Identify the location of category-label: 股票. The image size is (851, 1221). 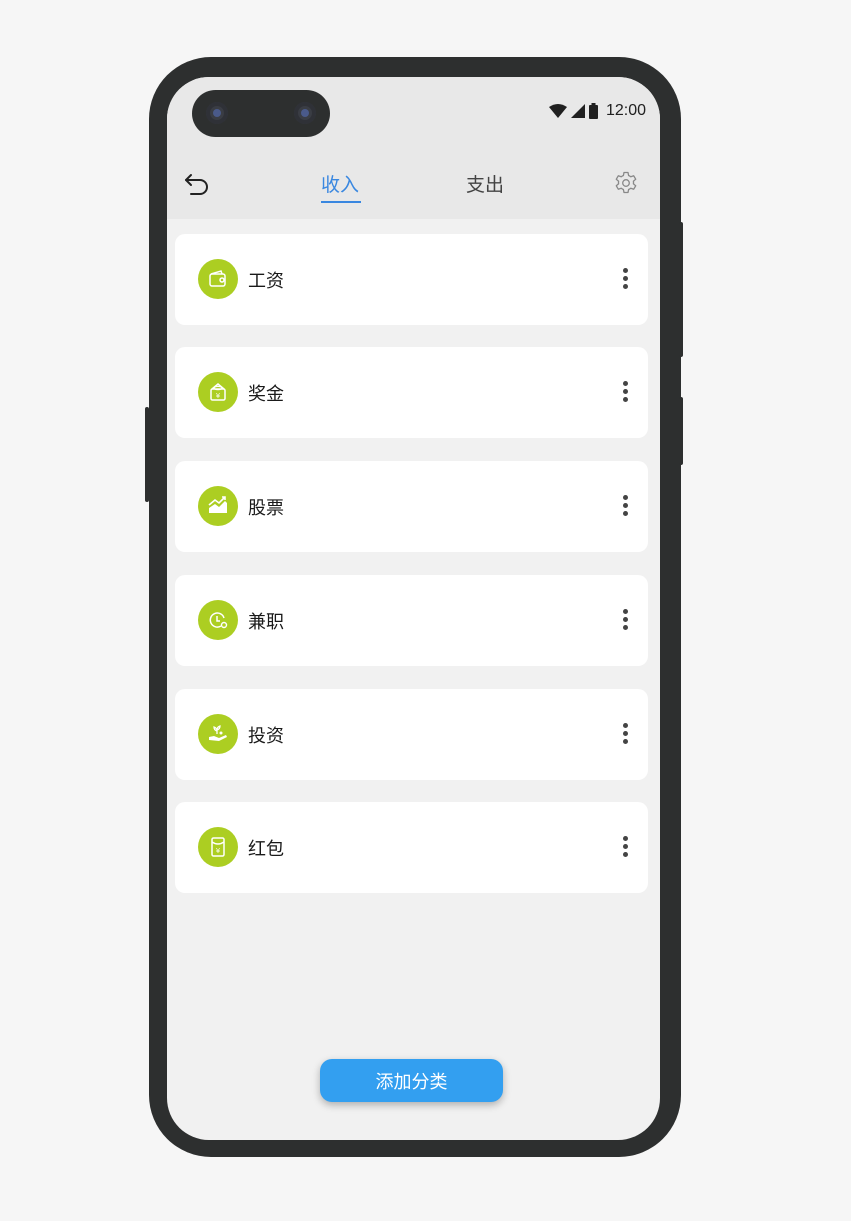
(266, 508).